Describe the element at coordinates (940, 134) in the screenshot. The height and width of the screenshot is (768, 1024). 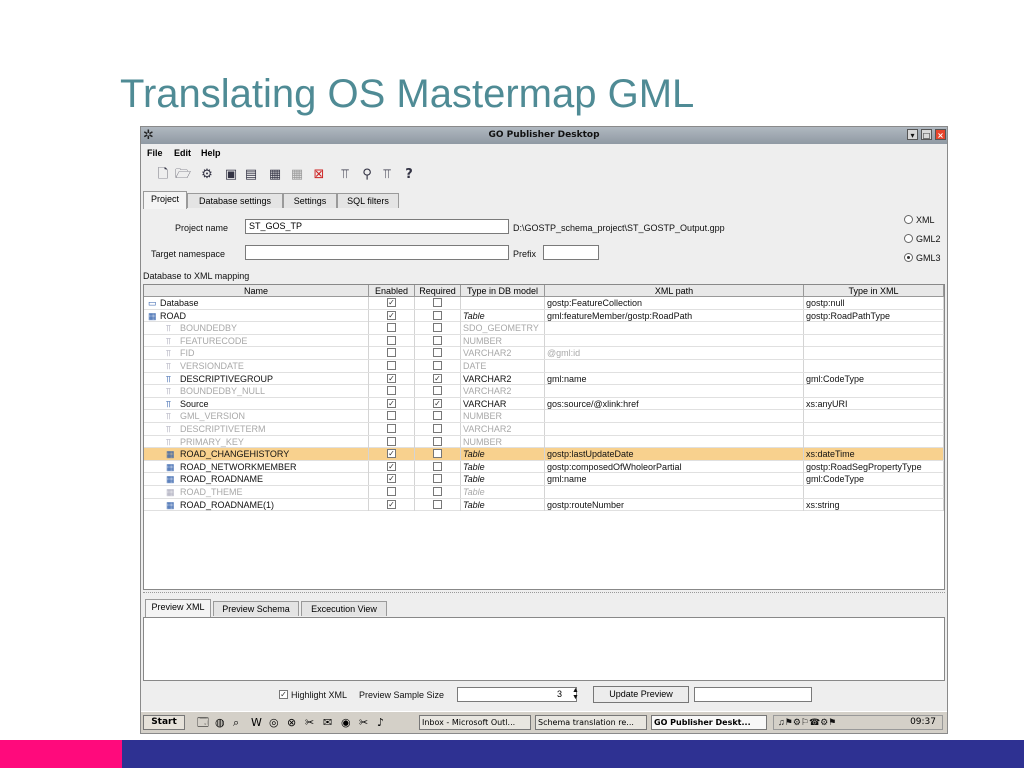
I see `close-button: ×` at that location.